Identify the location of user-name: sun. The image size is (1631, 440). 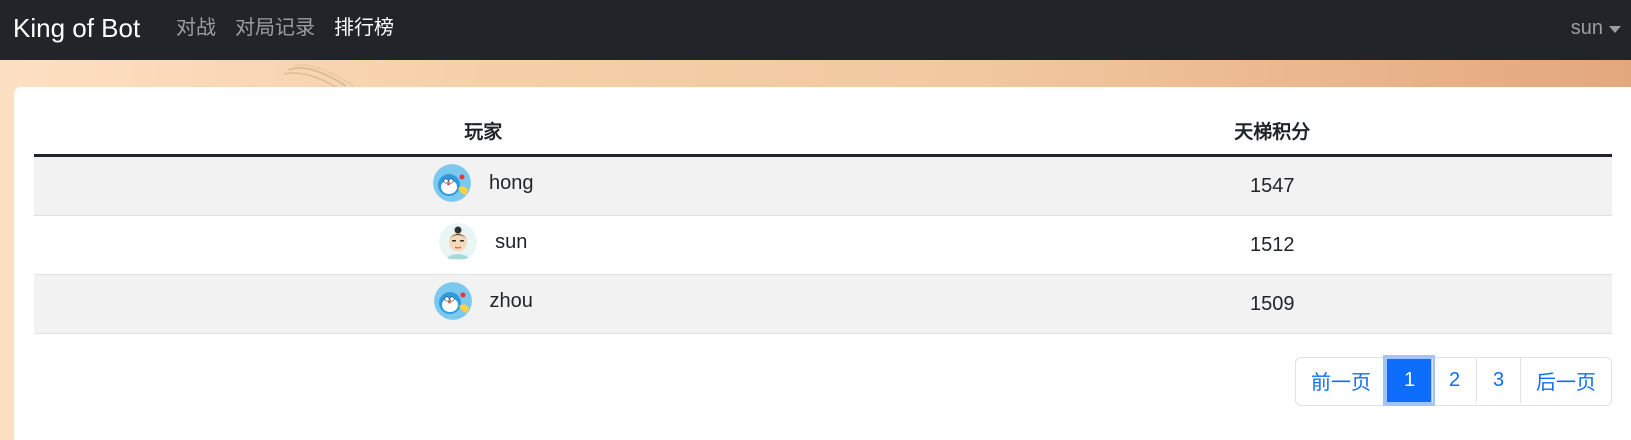
(1586, 28).